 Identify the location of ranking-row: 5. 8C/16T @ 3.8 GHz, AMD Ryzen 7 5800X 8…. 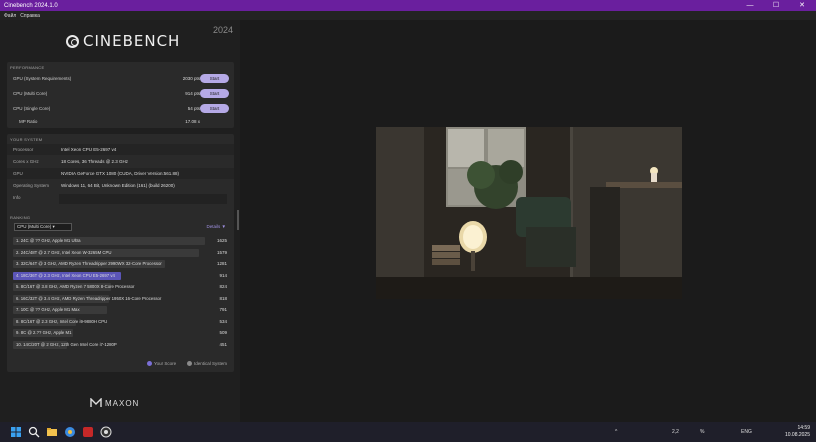
(120, 287).